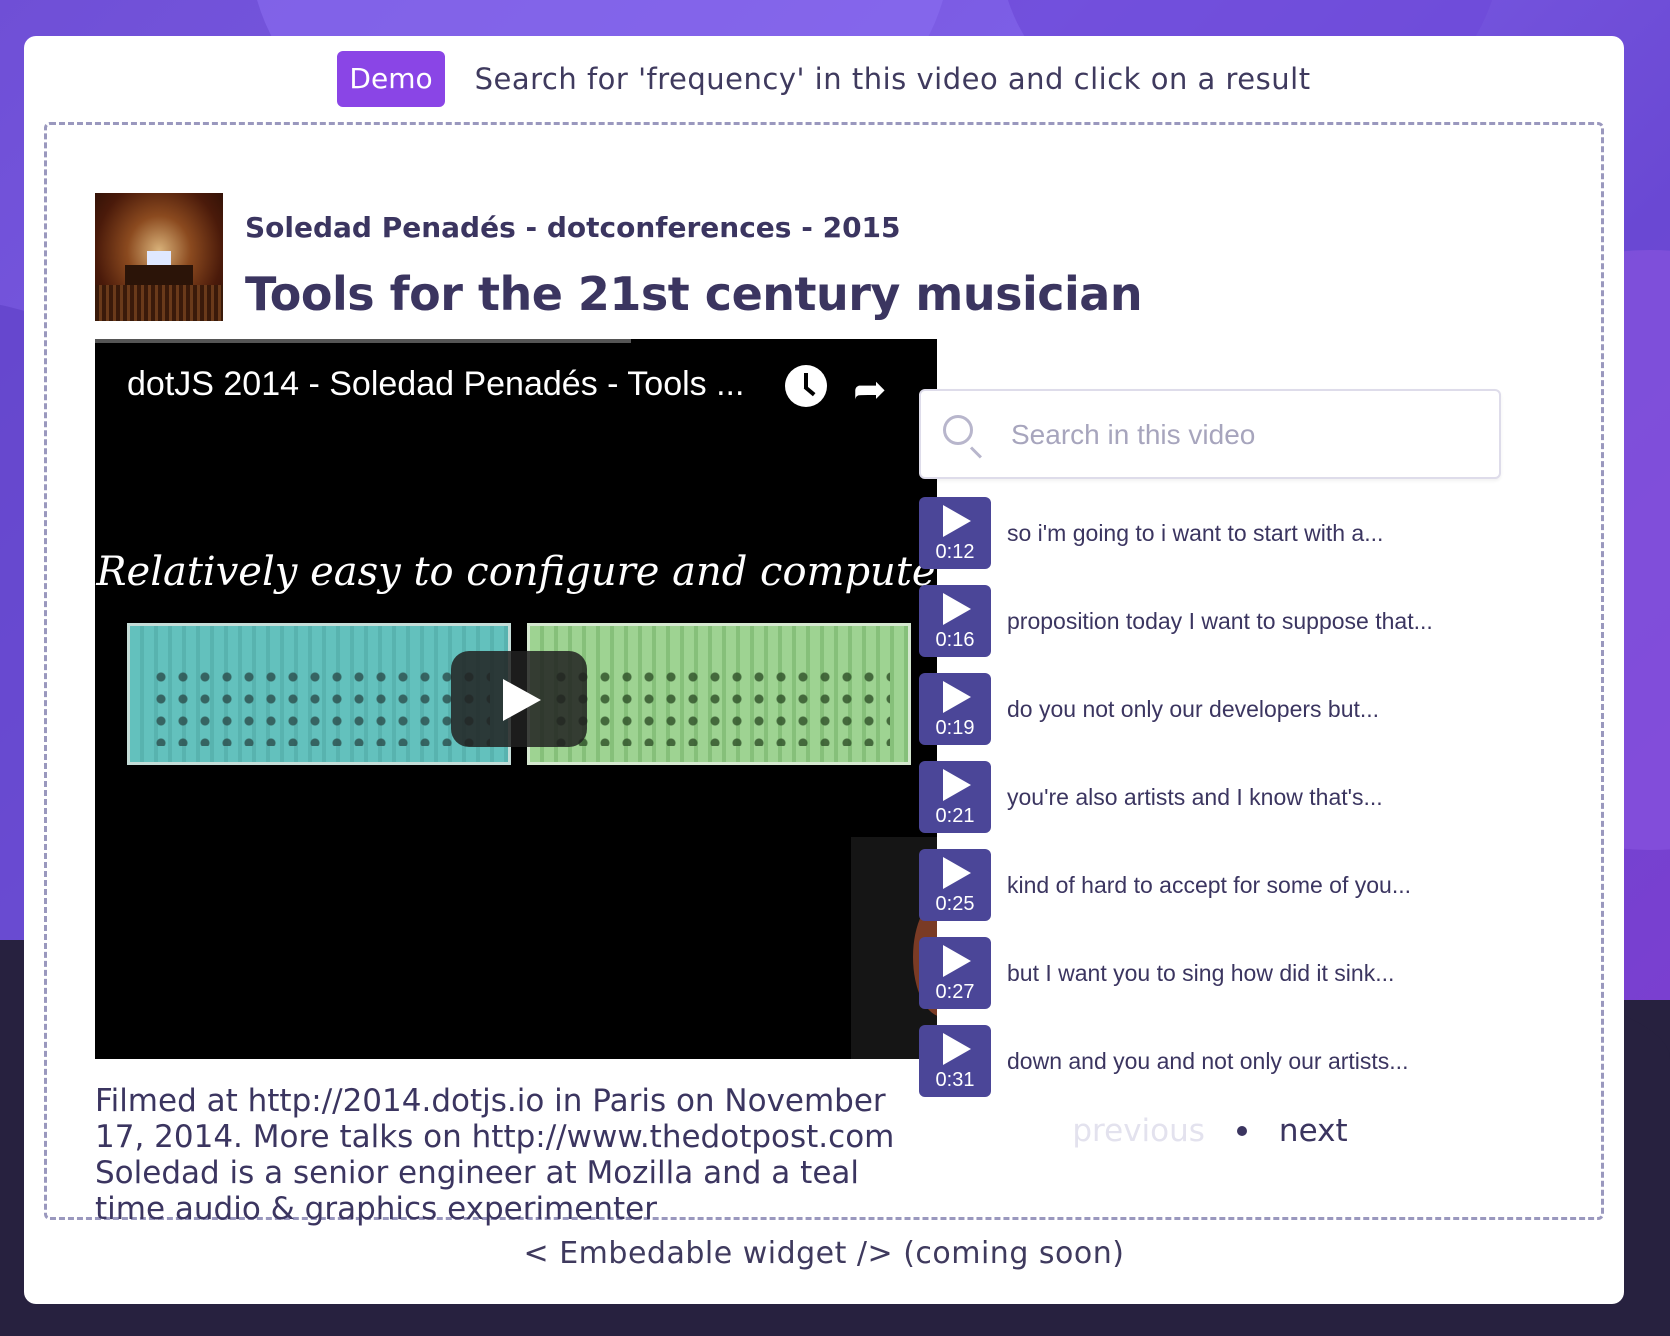 Image resolution: width=1670 pixels, height=1336 pixels. What do you see at coordinates (958, 430) in the screenshot?
I see `search-icon` at bounding box center [958, 430].